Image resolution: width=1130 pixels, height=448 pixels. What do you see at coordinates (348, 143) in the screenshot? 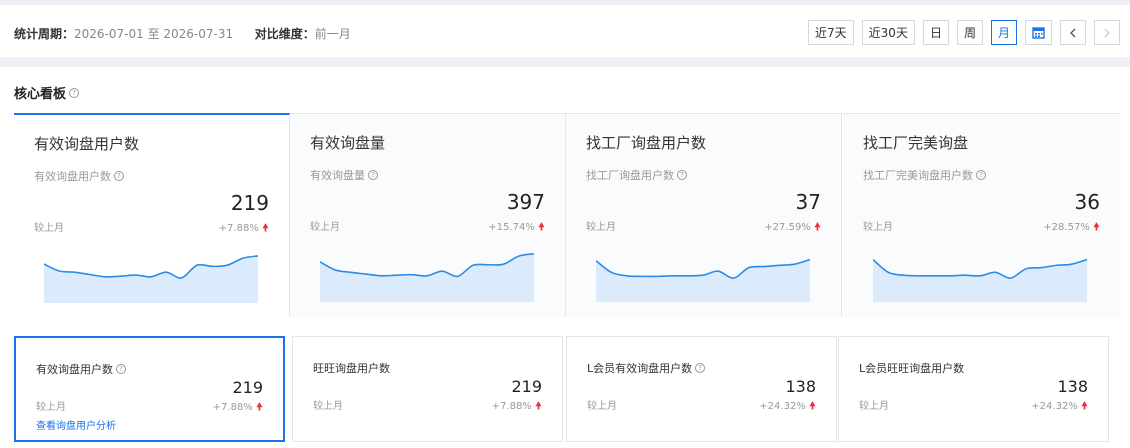
I see `kpi-name: 有效询盘量` at bounding box center [348, 143].